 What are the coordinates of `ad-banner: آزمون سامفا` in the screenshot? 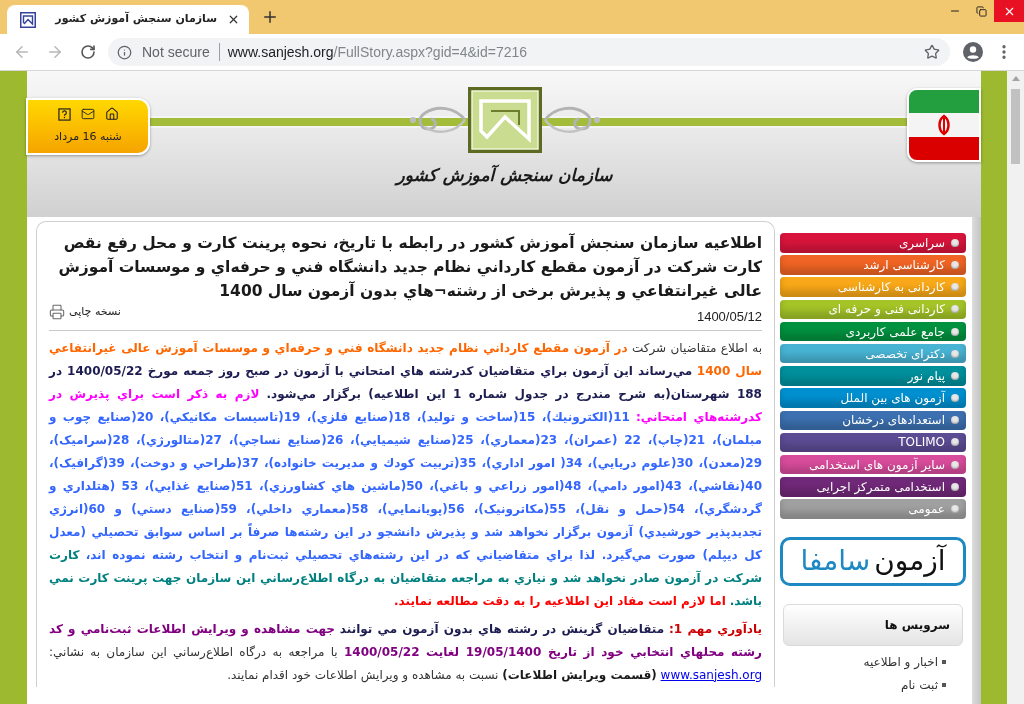 It's located at (873, 561).